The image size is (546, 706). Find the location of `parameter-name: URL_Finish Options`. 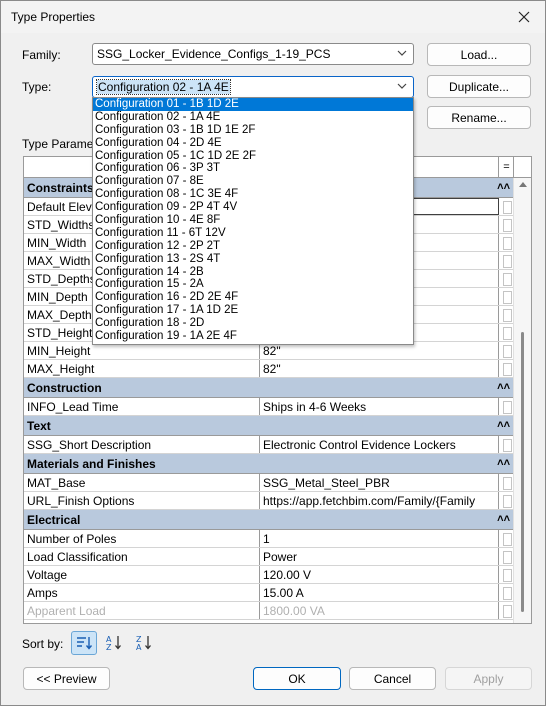

parameter-name: URL_Finish Options is located at coordinates (142, 500).